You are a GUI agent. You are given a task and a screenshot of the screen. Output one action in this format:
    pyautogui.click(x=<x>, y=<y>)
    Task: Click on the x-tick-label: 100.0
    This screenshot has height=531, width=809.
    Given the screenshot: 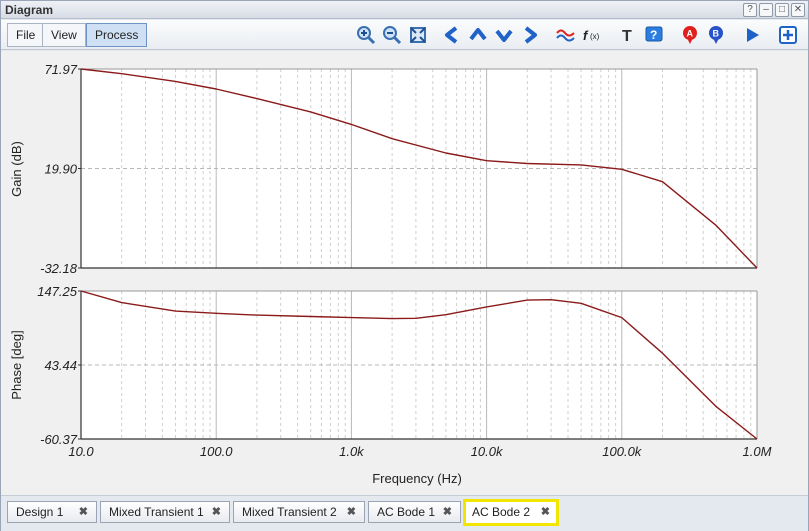 What is the action you would take?
    pyautogui.click(x=216, y=451)
    